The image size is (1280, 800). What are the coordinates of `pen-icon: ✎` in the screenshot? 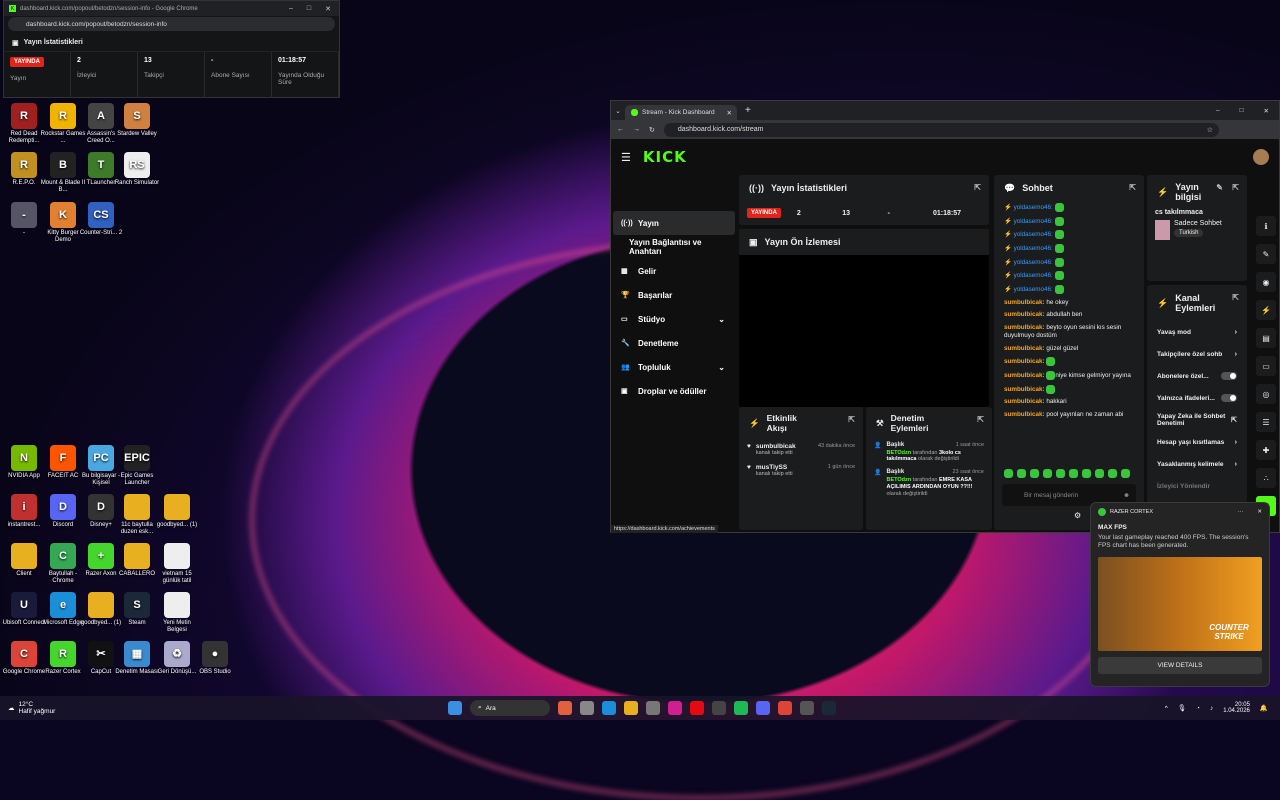 It's located at (1266, 254).